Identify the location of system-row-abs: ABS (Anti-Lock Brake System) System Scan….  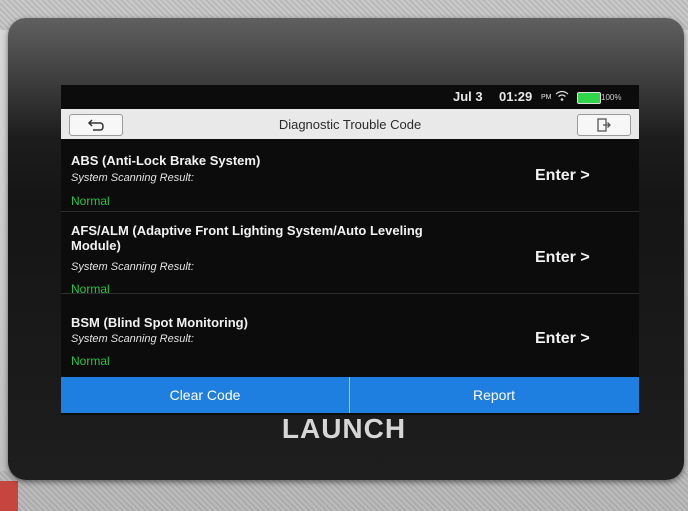
(350, 175).